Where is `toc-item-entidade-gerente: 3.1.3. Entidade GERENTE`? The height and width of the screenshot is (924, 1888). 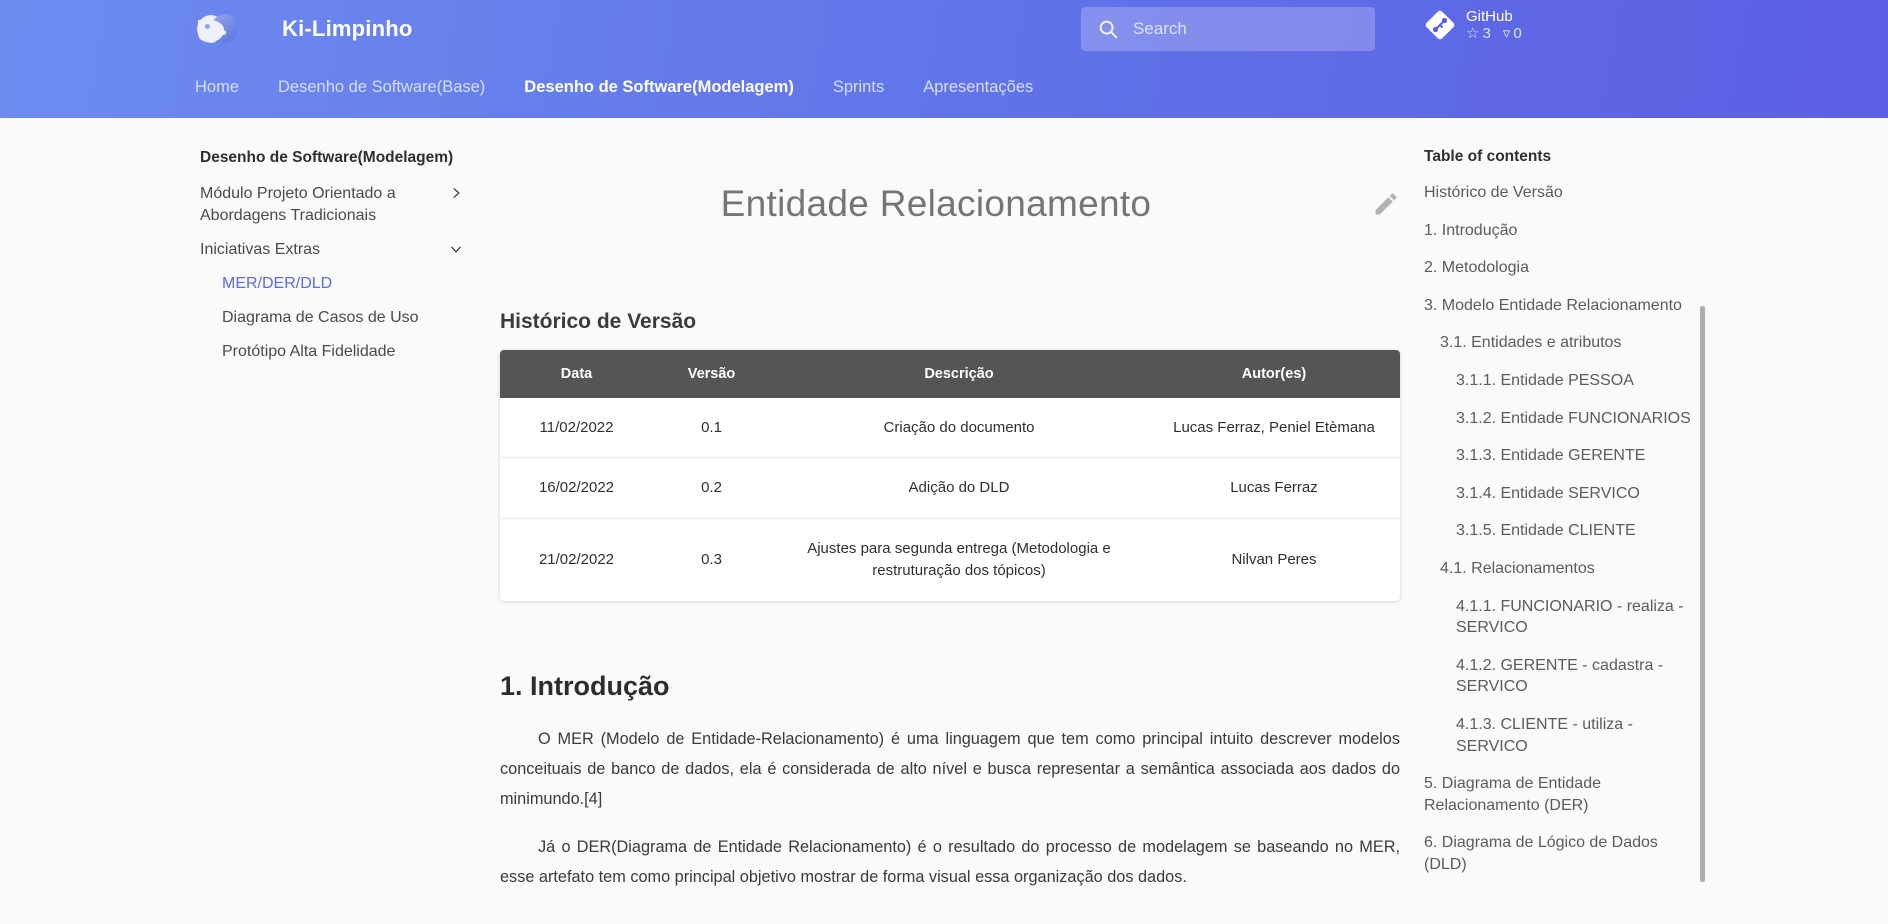
toc-item-entidade-gerente: 3.1.3. Entidade GERENTE is located at coordinates (1574, 456).